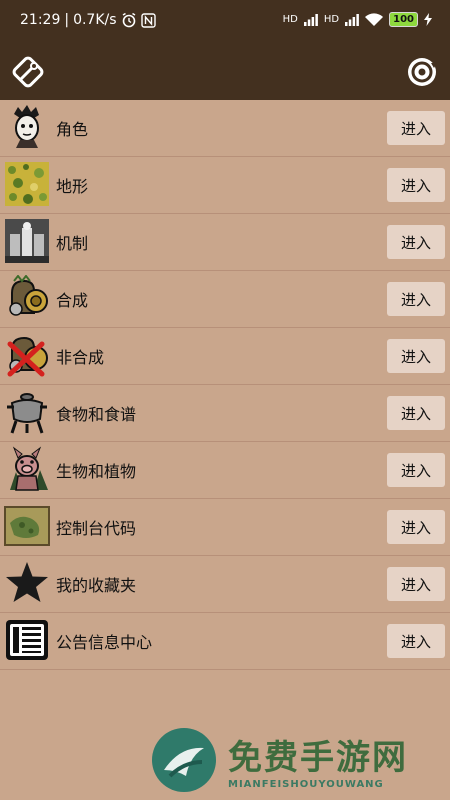 Image resolution: width=450 pixels, height=800 pixels. Describe the element at coordinates (306, 784) in the screenshot. I see `watermark-subtitle: MIANFEISHOUYOUWANG` at that location.